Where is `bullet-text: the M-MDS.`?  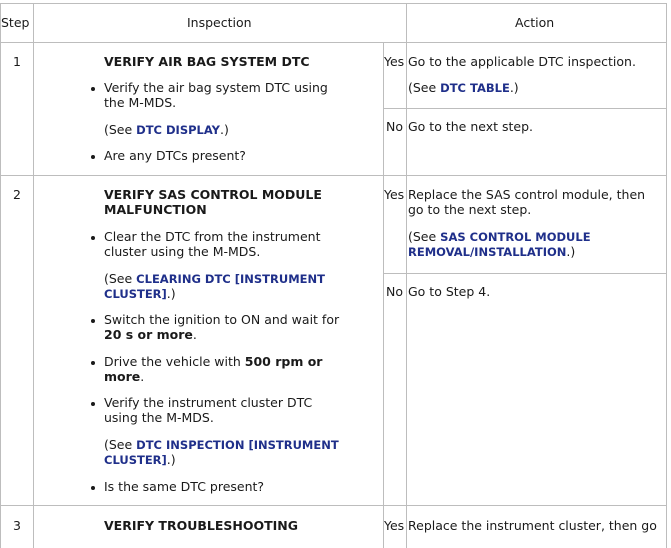 bullet-text: the M-MDS. is located at coordinates (140, 102).